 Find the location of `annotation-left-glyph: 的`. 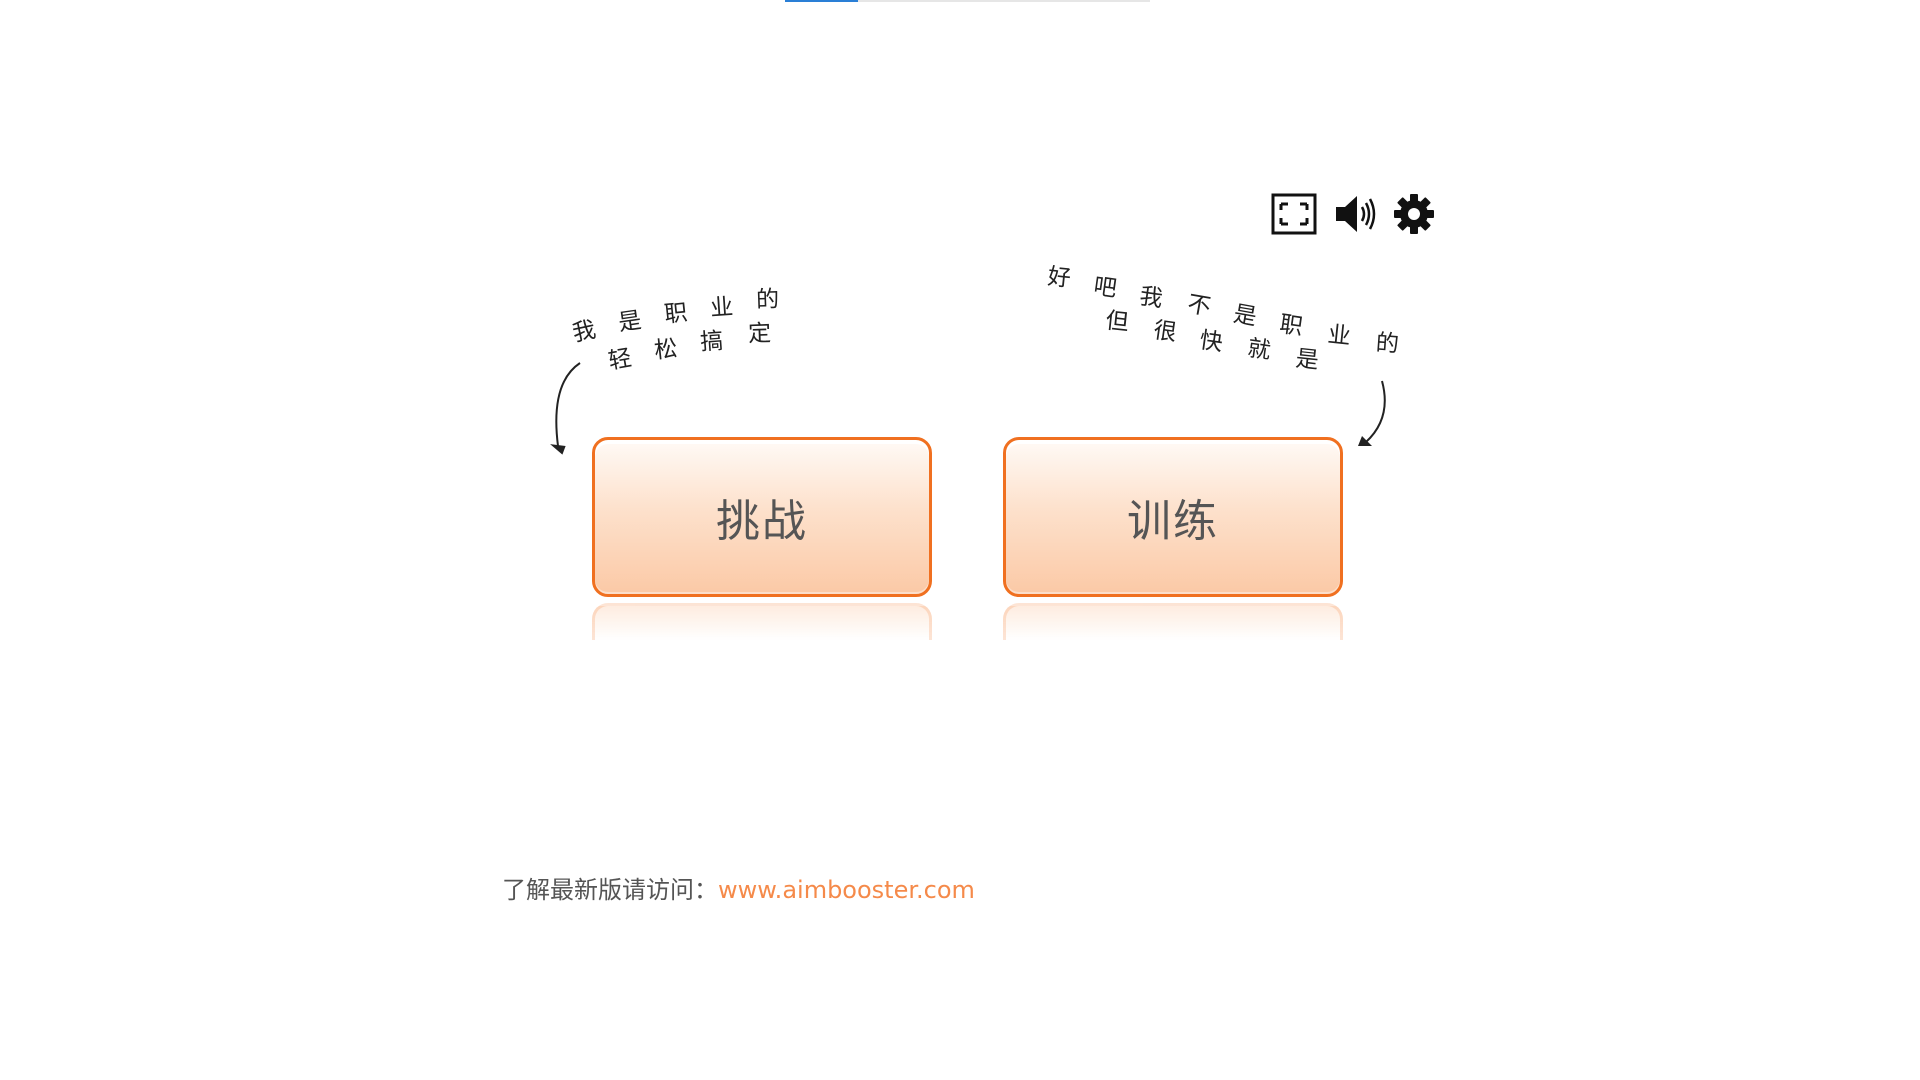

annotation-left-glyph: 的 is located at coordinates (767, 300).